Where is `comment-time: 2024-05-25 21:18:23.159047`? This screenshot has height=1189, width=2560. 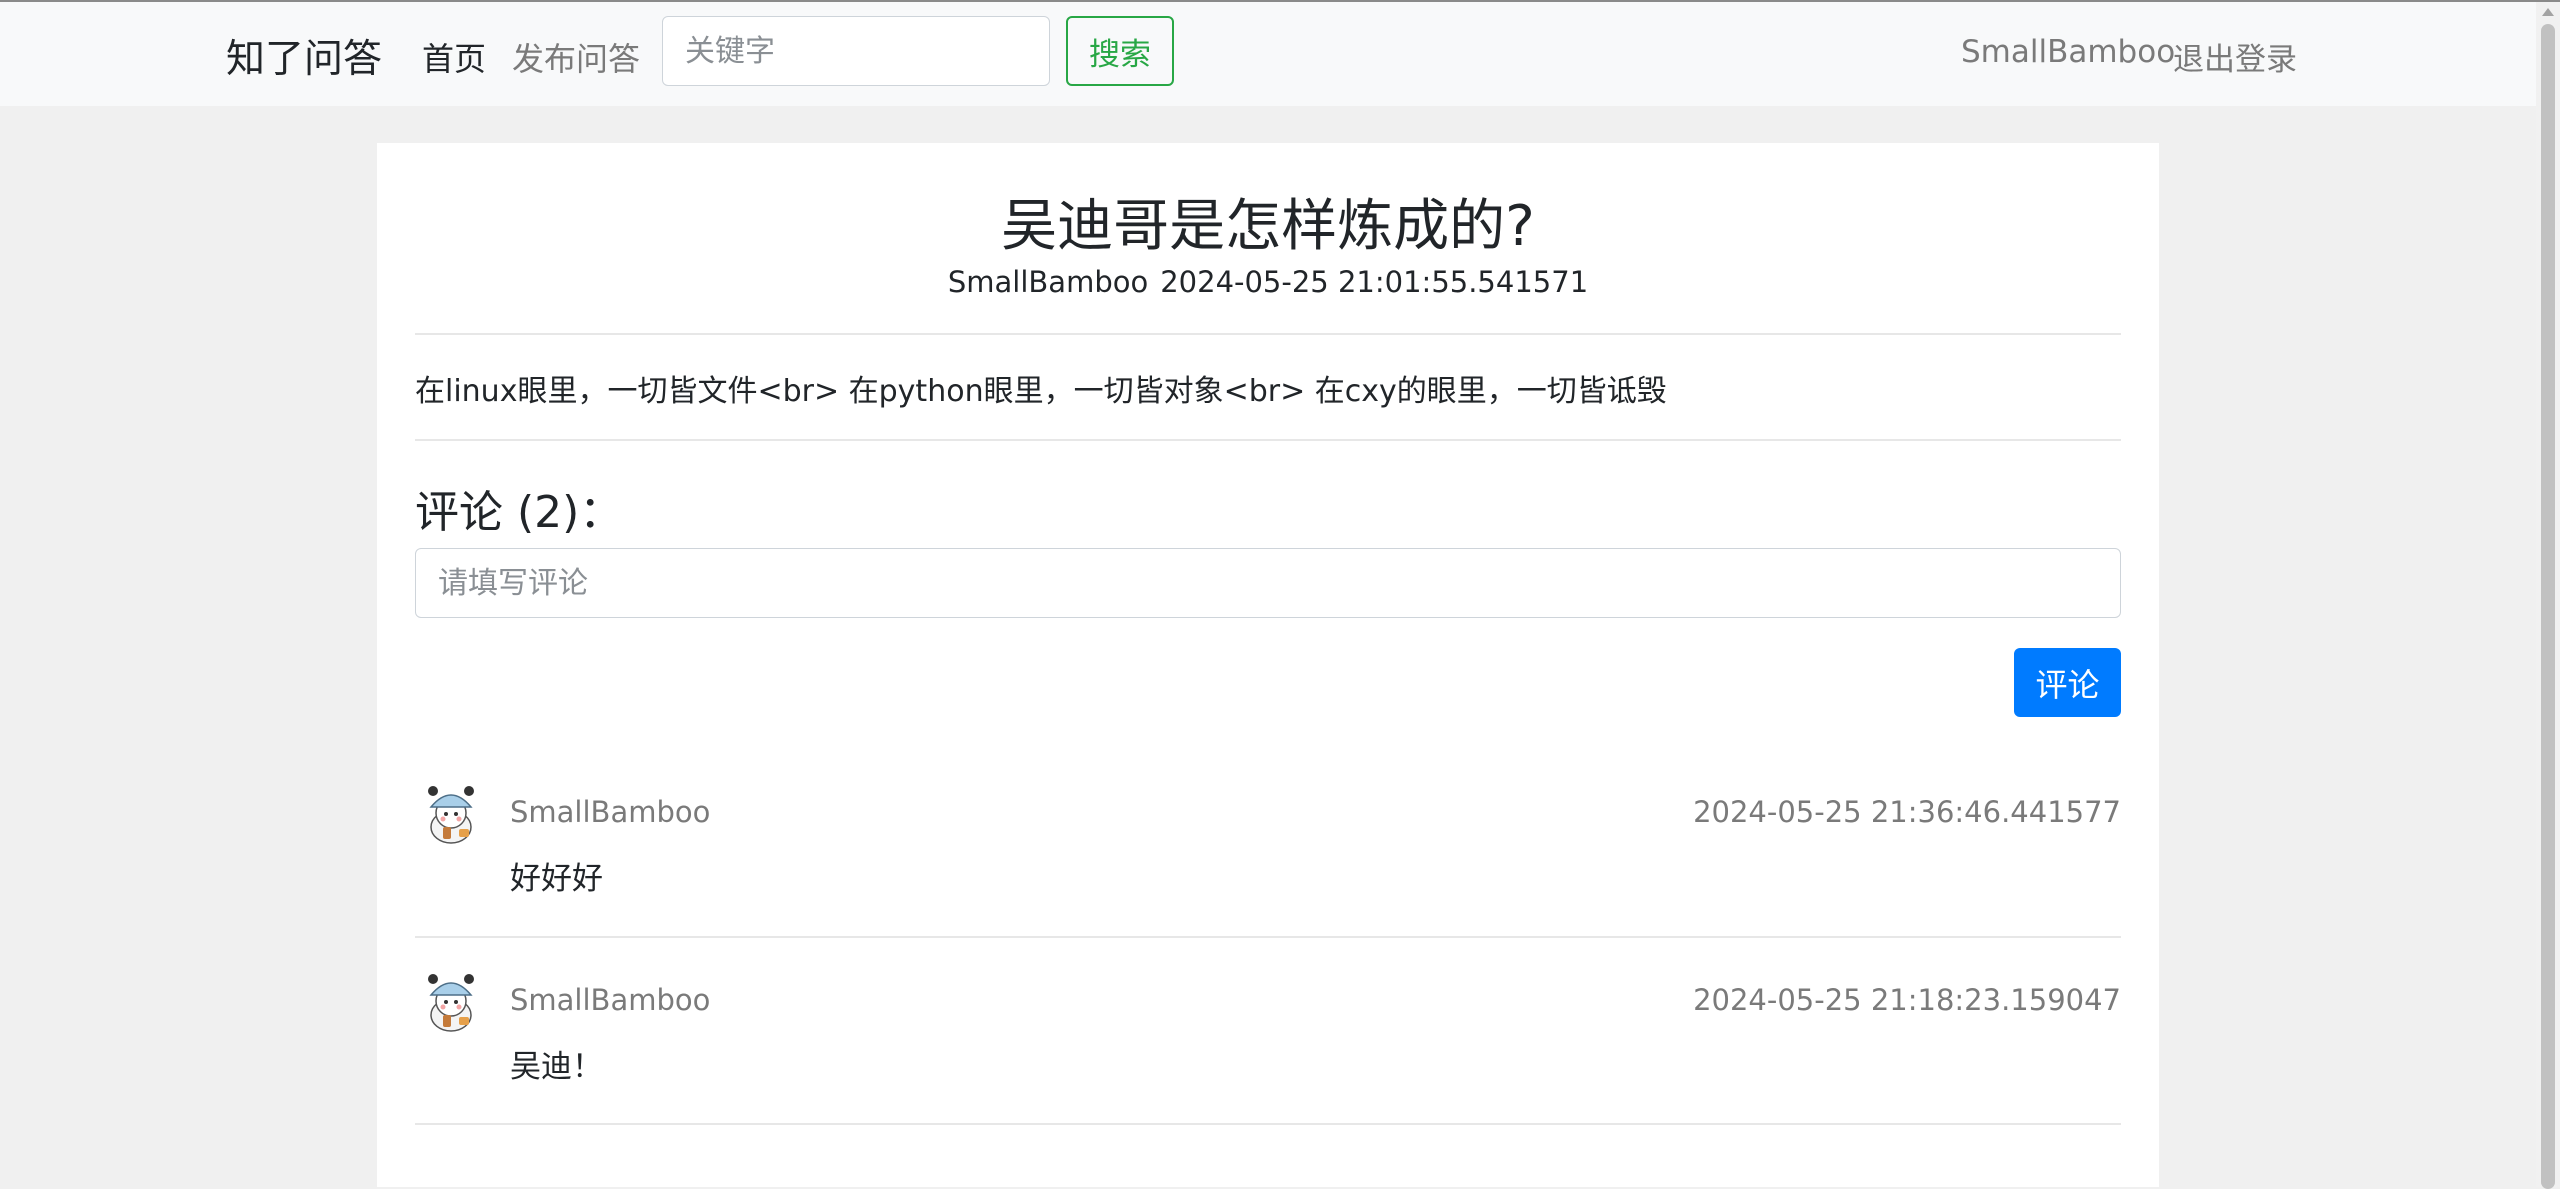 comment-time: 2024-05-25 21:18:23.159047 is located at coordinates (1907, 1000).